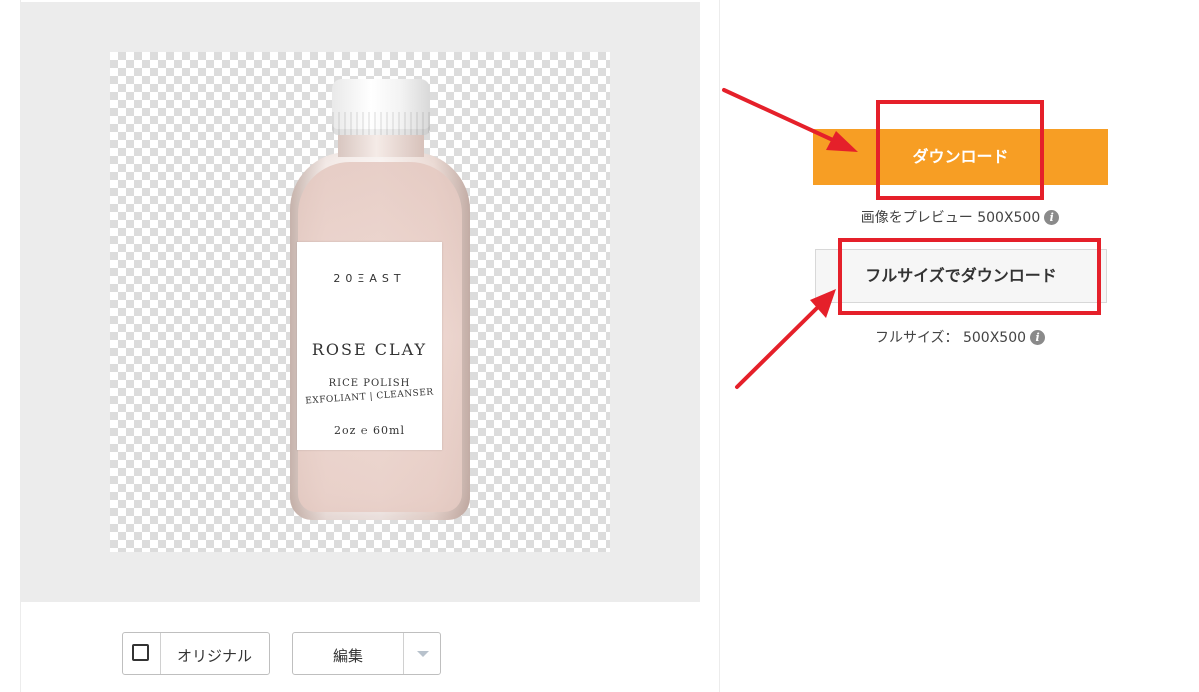 The image size is (1199, 692). What do you see at coordinates (369, 278) in the screenshot?
I see `label-brand: 20ΞAST` at bounding box center [369, 278].